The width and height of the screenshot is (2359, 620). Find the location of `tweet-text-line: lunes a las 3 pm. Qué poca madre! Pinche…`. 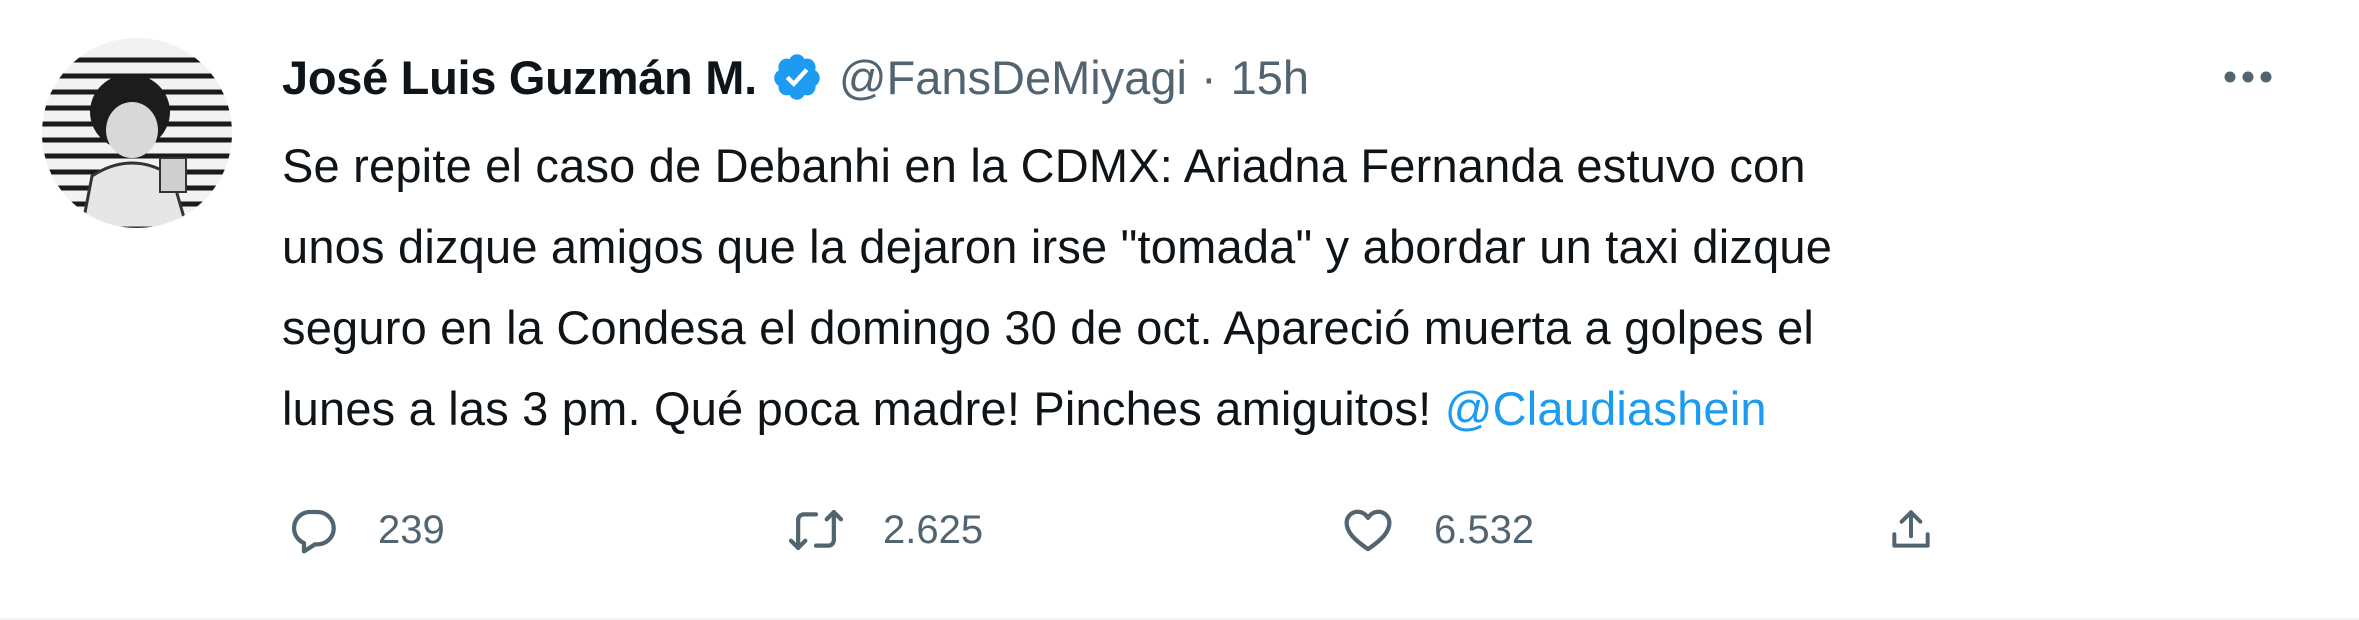

tweet-text-line: lunes a las 3 pm. Qué poca madre! Pinche… is located at coordinates (1282, 408).